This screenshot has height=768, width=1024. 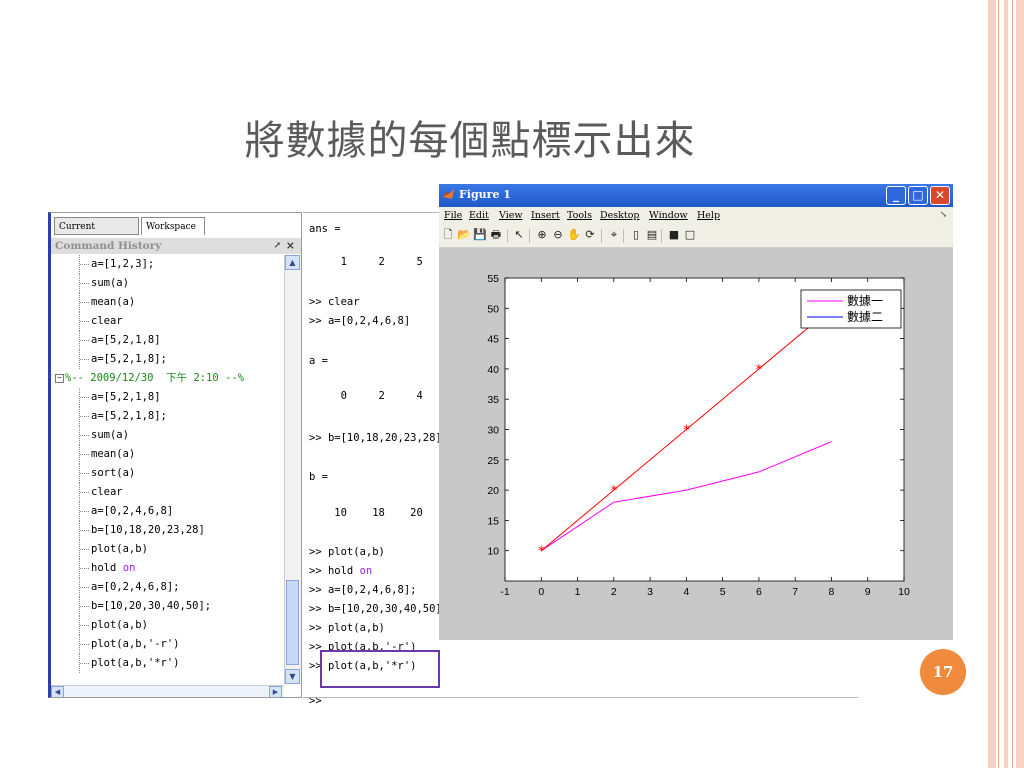 I want to click on tab-workspace: Workspace, so click(x=173, y=226).